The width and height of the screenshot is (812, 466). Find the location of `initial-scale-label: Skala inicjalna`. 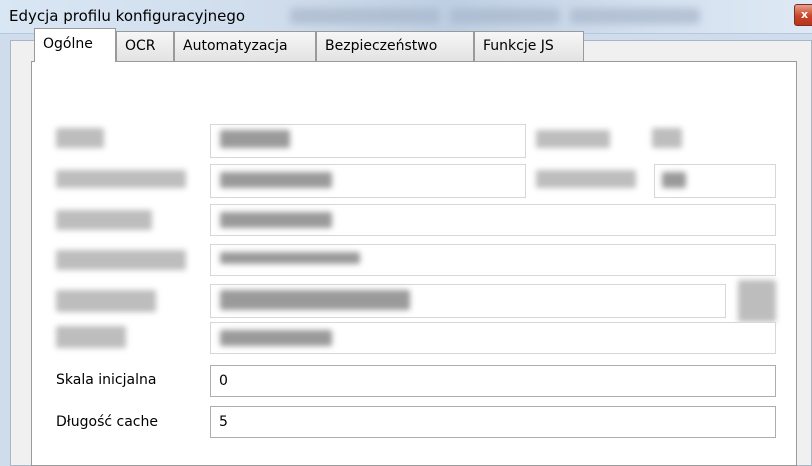

initial-scale-label: Skala inicjalna is located at coordinates (106, 380).